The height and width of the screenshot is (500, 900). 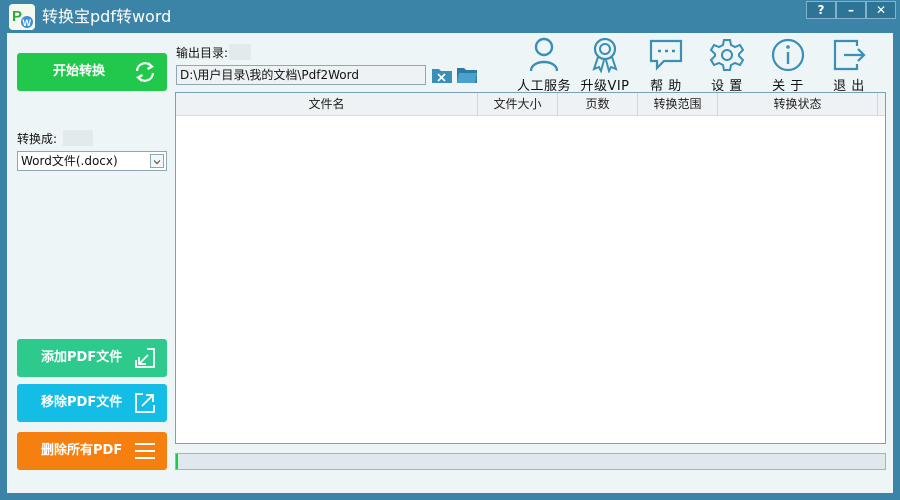 I want to click on output-dir-input: D:\用户目录\我的文档\Pdf2Word, so click(x=301, y=75).